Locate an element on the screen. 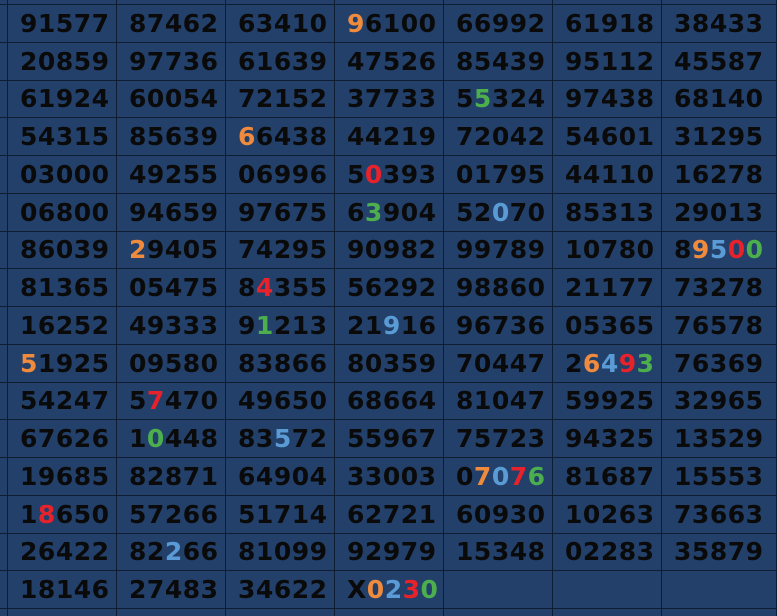  grid-cell: 54315 is located at coordinates (62, 137).